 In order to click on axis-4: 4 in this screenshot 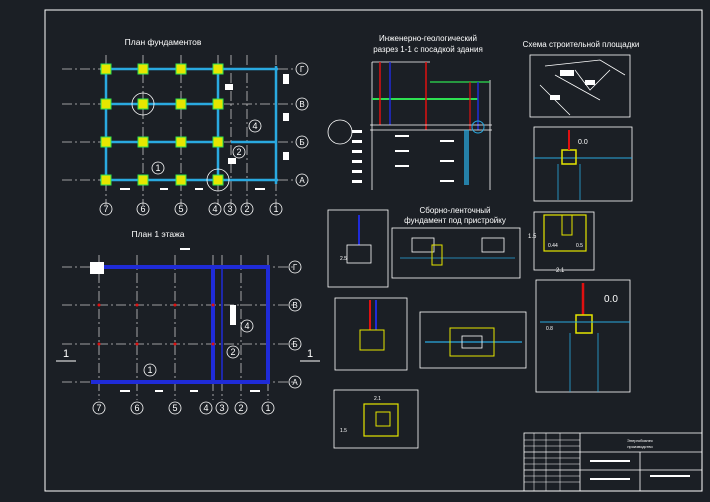, I will do `click(214, 209)`.